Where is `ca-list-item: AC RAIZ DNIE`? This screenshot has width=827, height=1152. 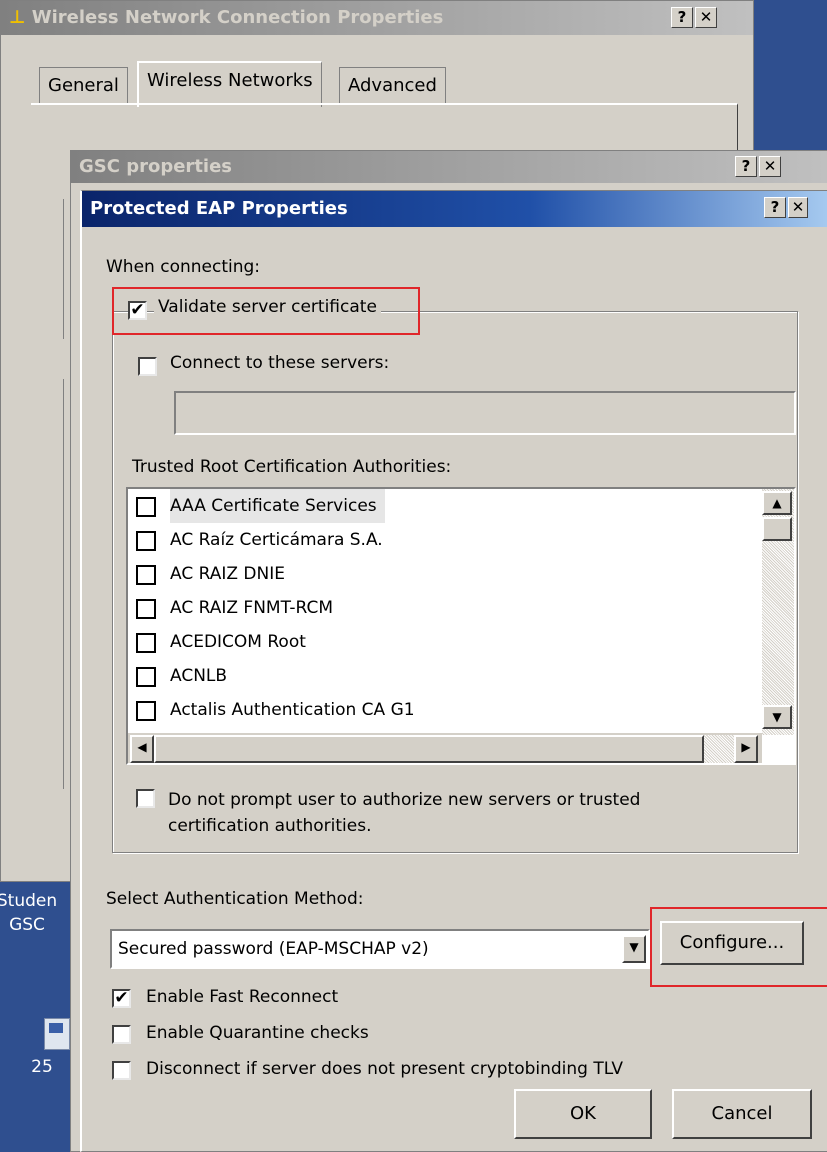 ca-list-item: AC RAIZ DNIE is located at coordinates (433, 574).